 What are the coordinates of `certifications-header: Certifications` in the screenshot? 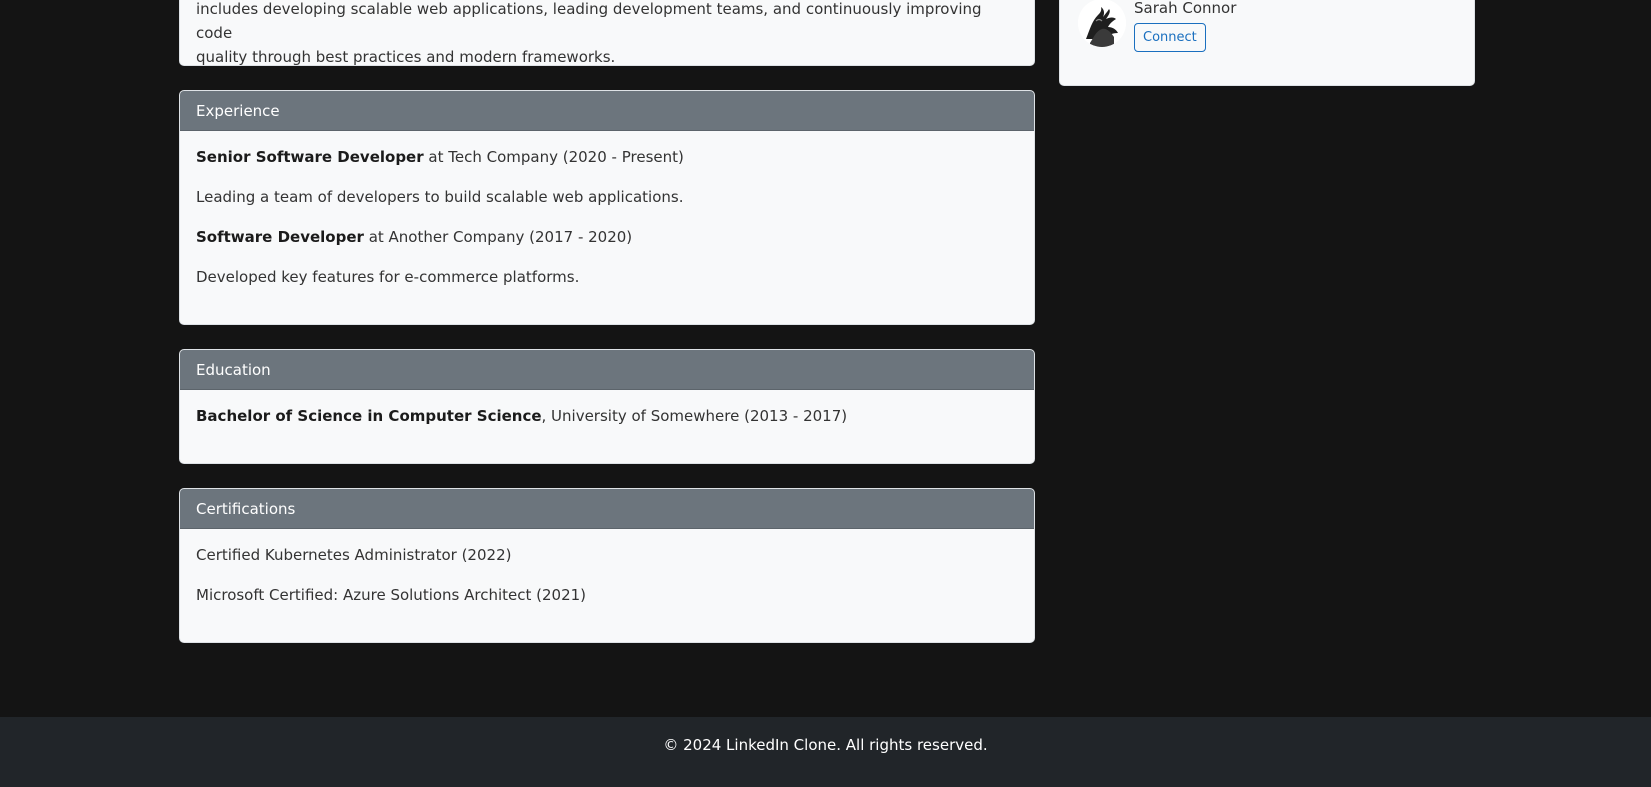 It's located at (607, 509).